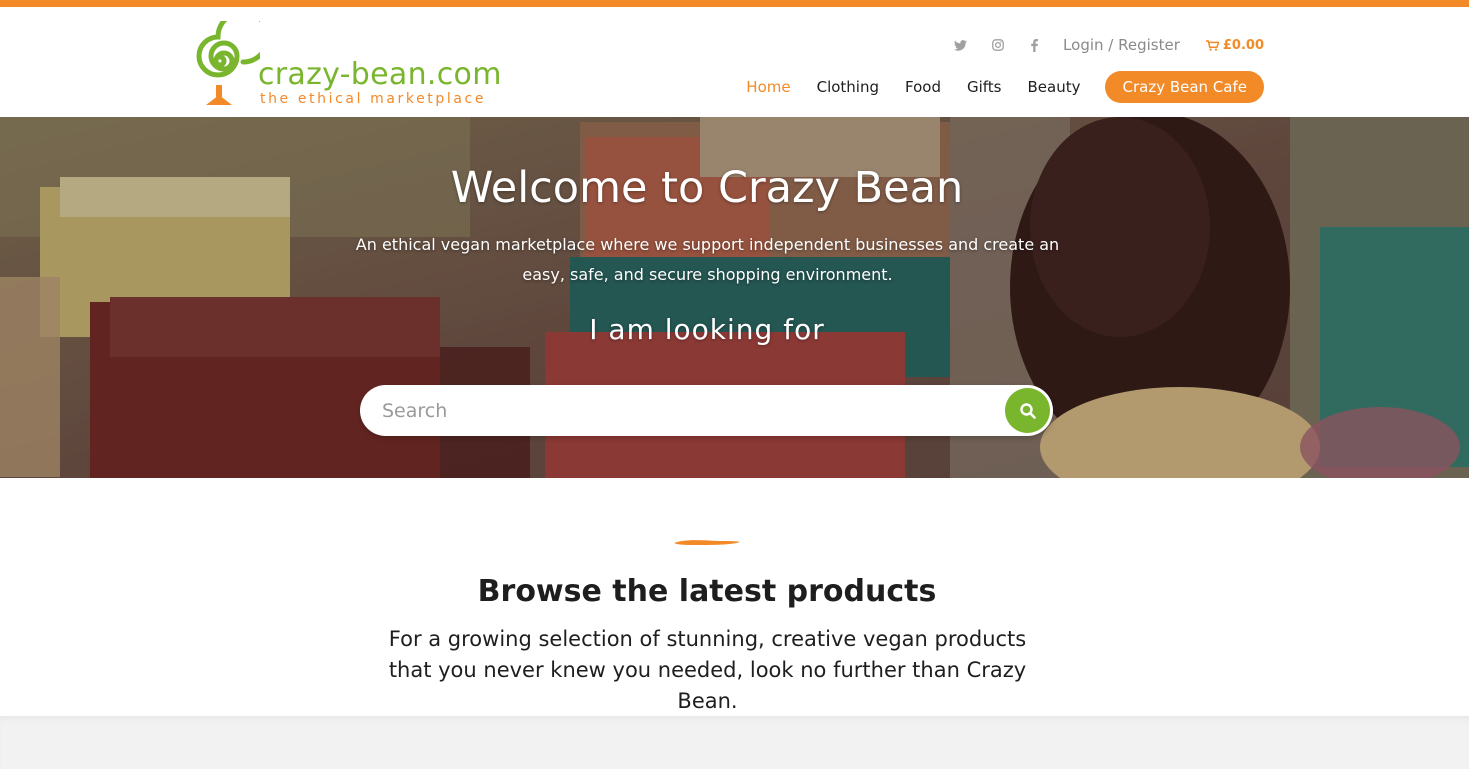  I want to click on utility-bar: Login / Register £0.00, so click(1103, 45).